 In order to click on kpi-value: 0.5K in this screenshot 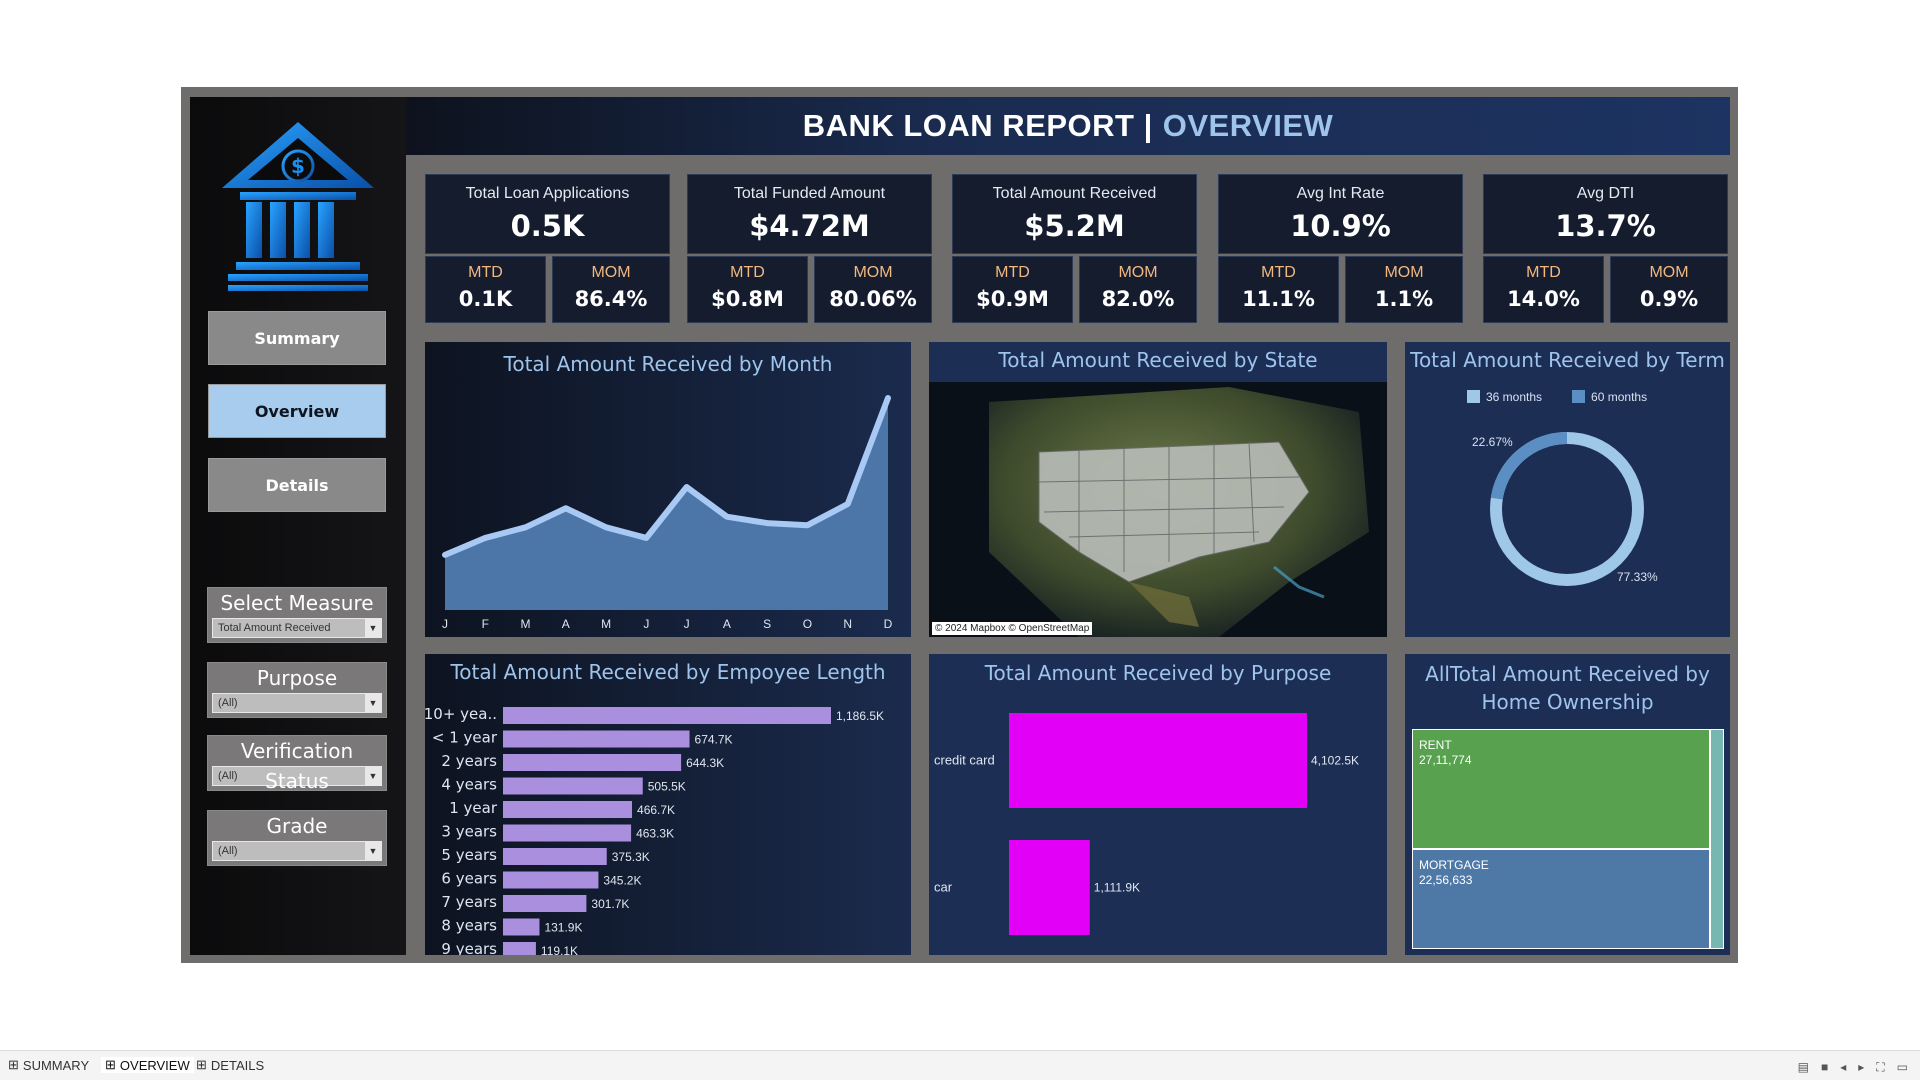, I will do `click(547, 226)`.